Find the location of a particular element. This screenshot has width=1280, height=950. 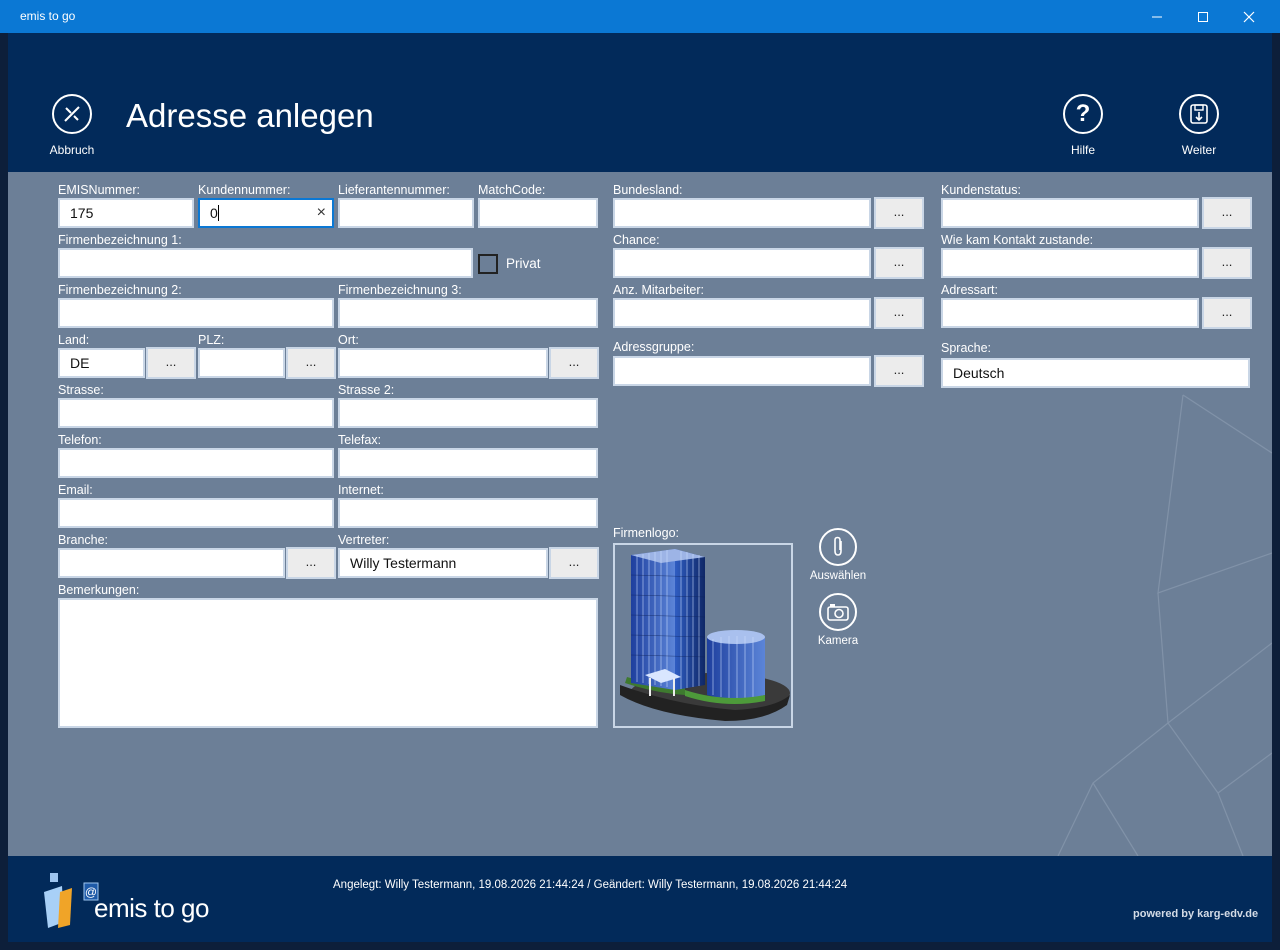

telefax-field is located at coordinates (468, 463).